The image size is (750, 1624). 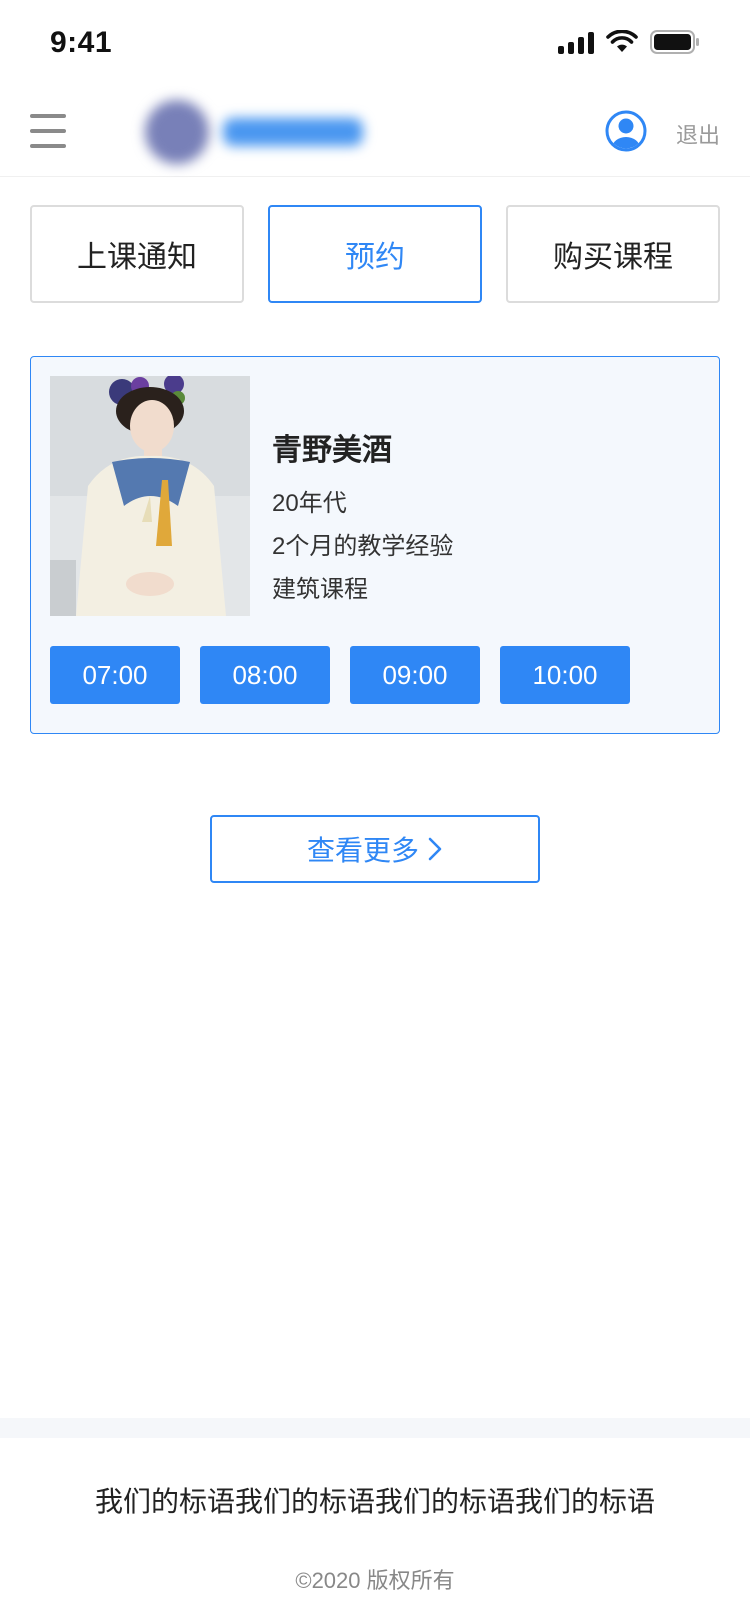 I want to click on footer-slogan: 我们的标语我们的标语我们的标语我们的标语, so click(x=374, y=1501).